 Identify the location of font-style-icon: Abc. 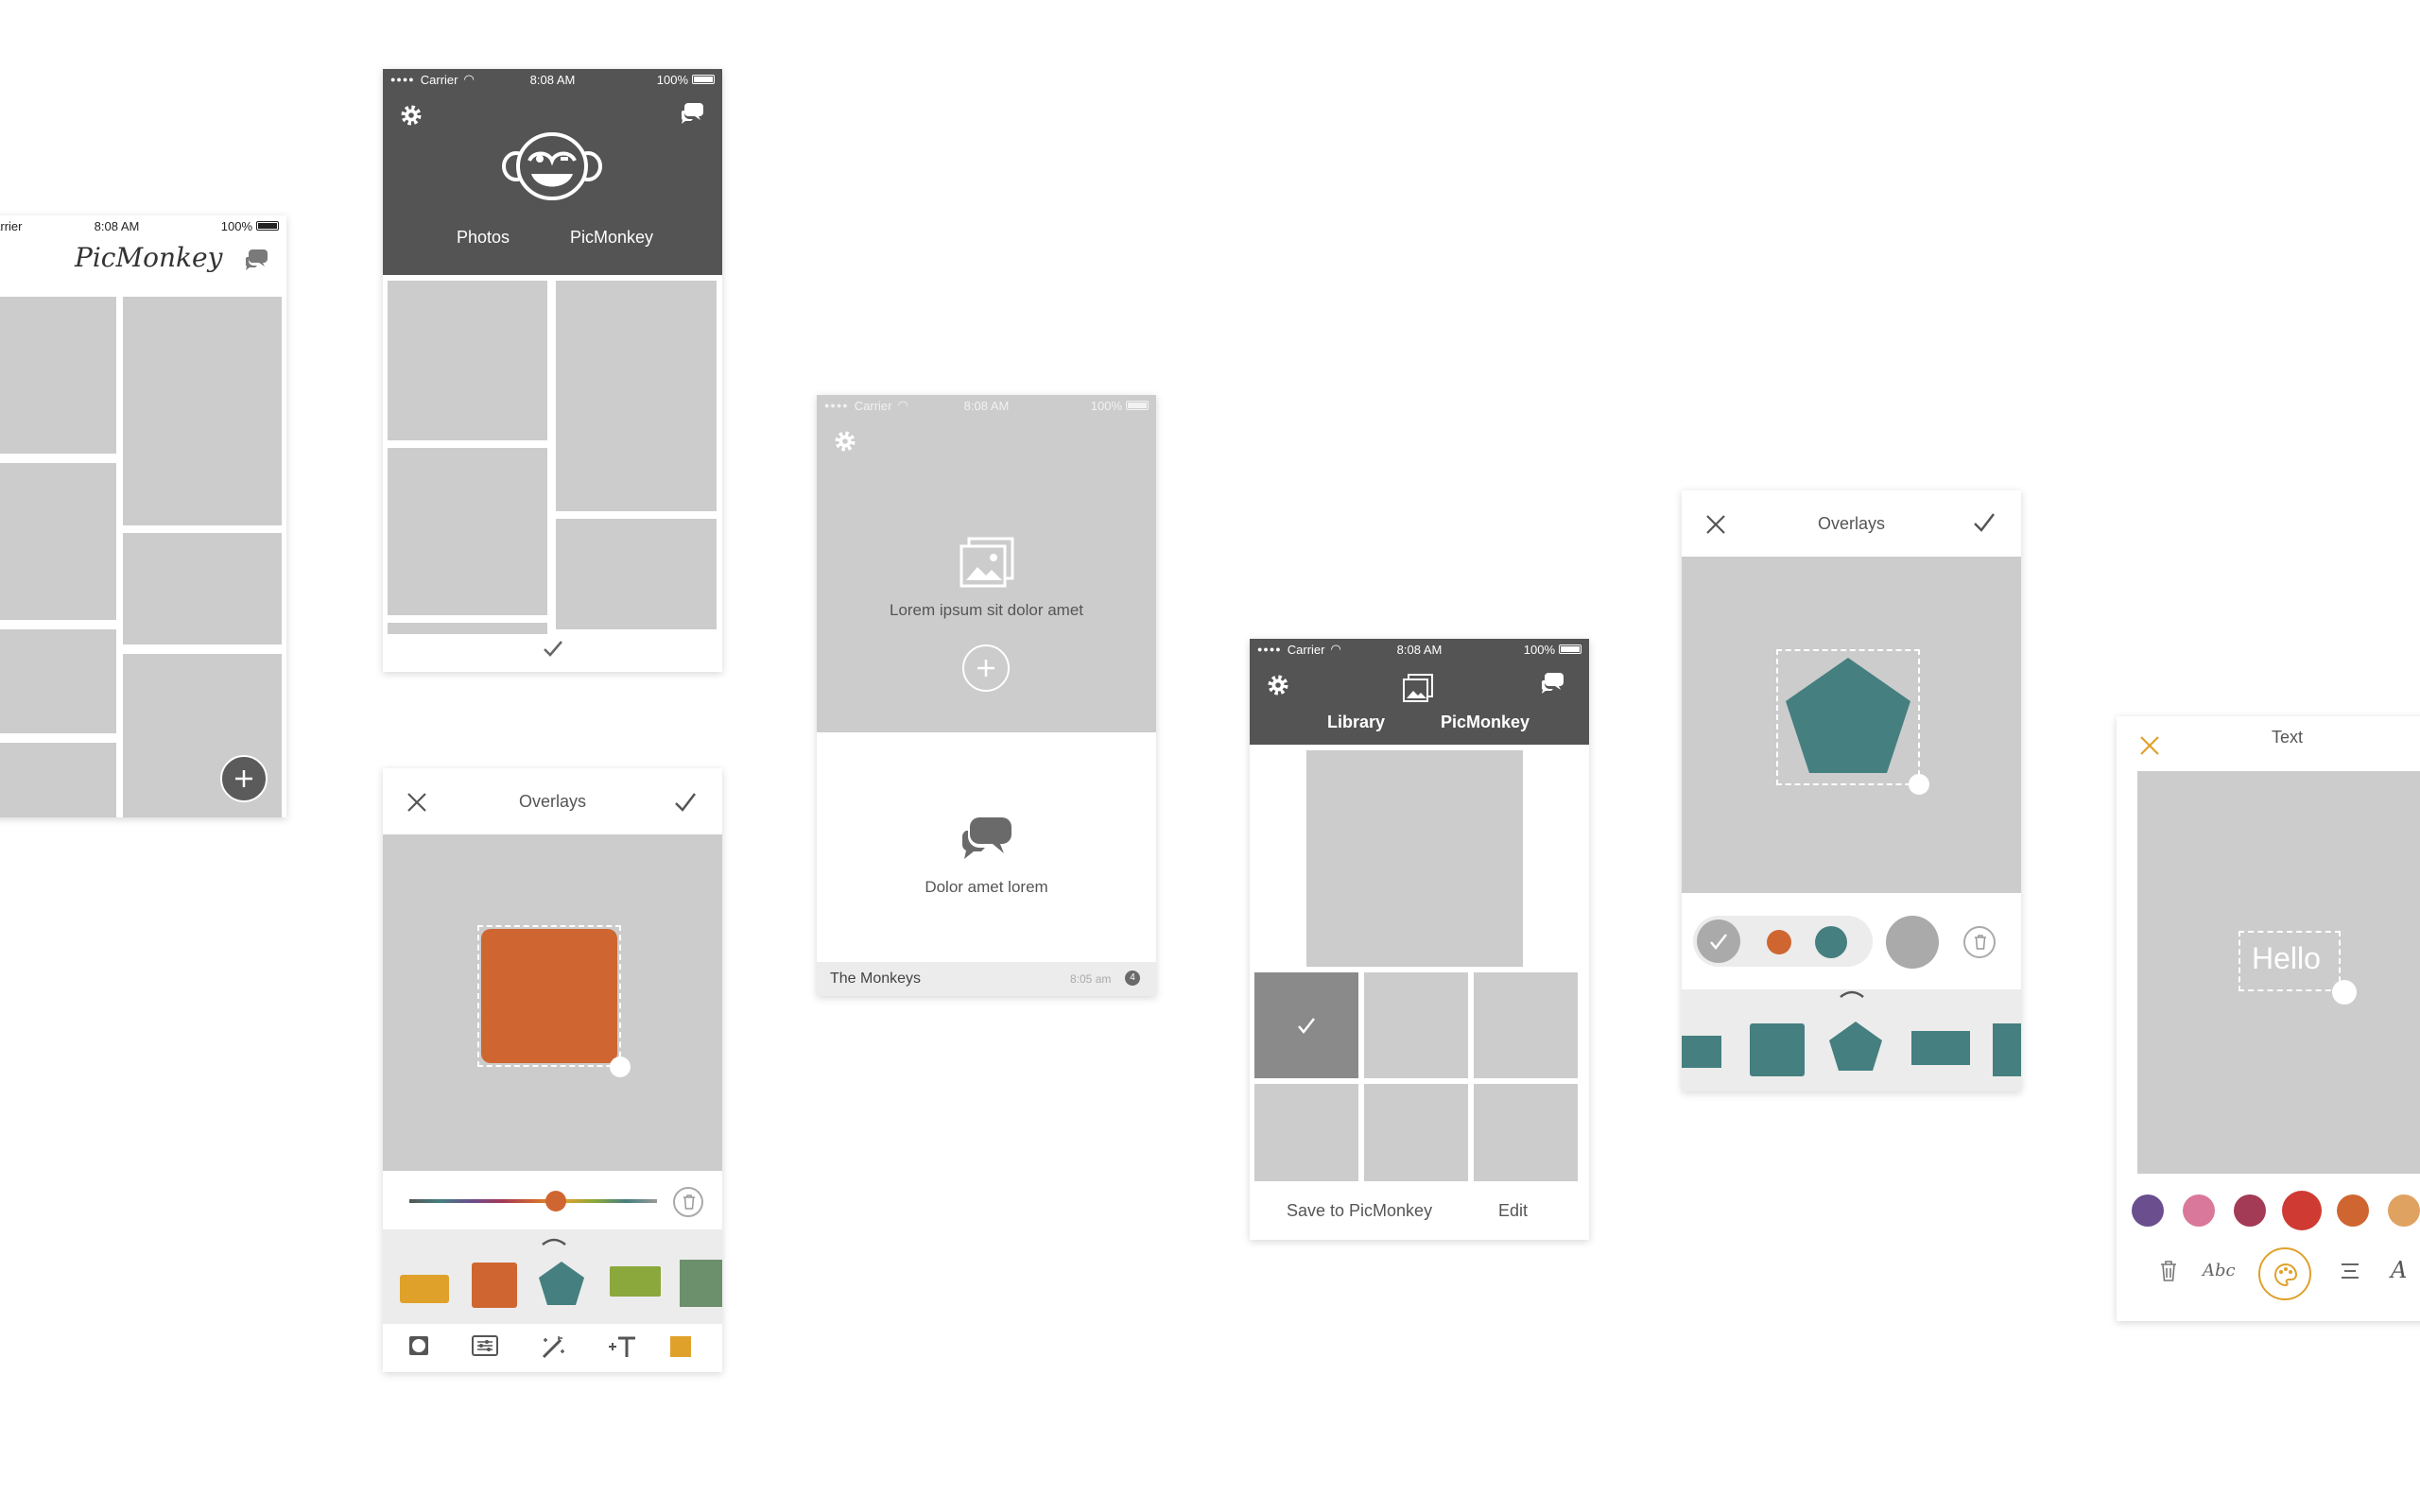
(2219, 1270).